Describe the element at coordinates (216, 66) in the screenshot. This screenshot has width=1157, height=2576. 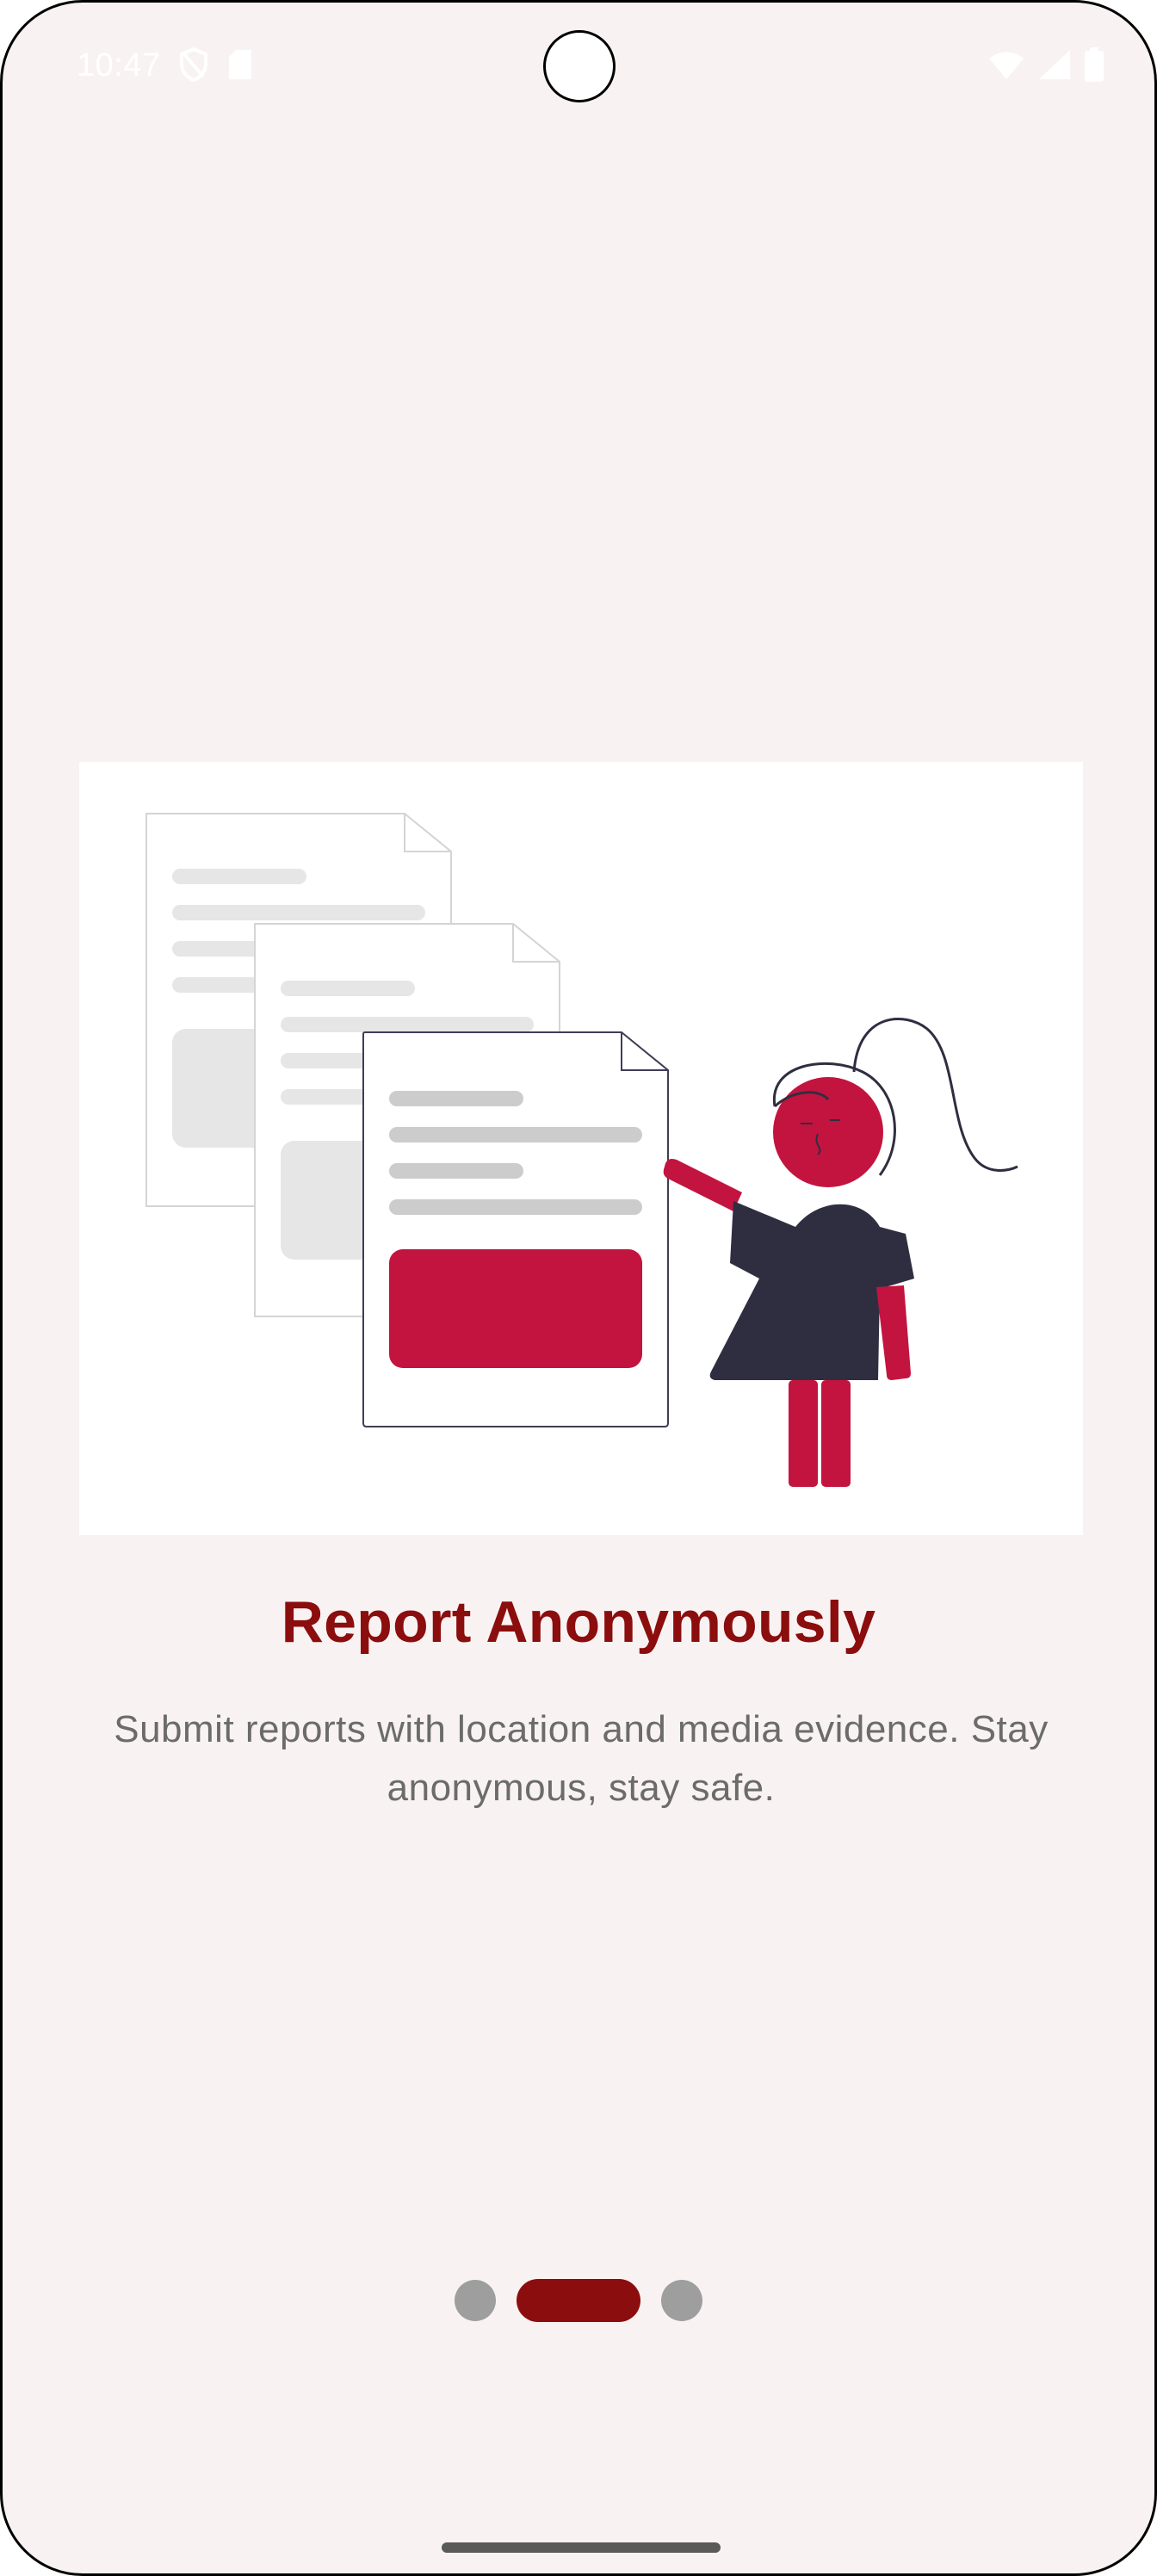
I see `status-left-icons` at that location.